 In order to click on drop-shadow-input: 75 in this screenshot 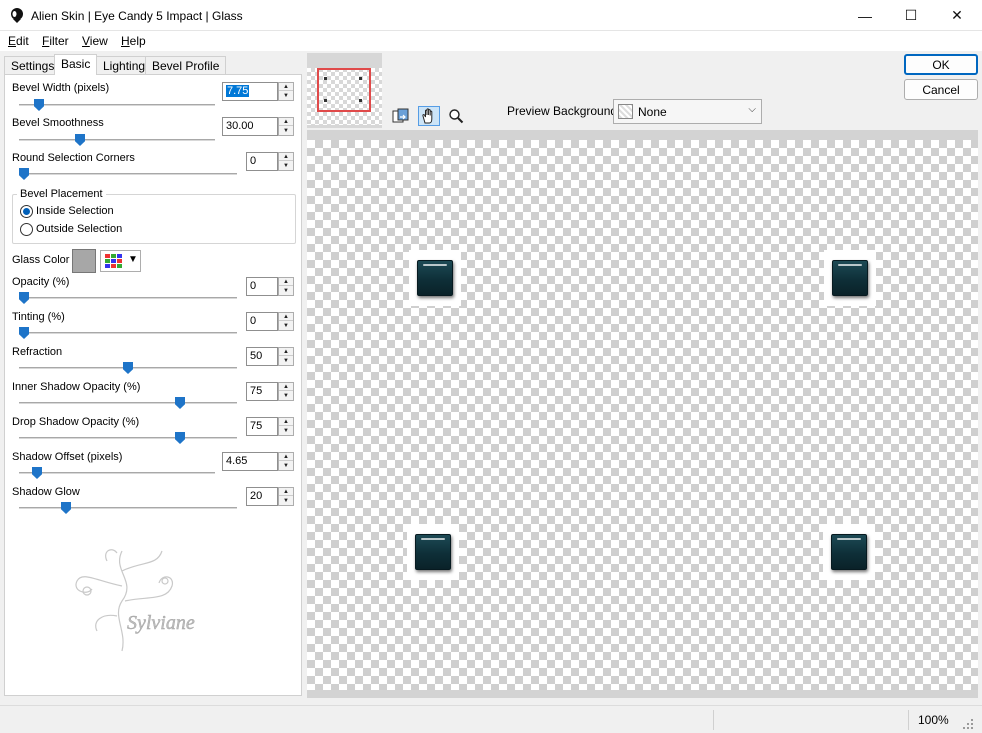, I will do `click(262, 426)`.